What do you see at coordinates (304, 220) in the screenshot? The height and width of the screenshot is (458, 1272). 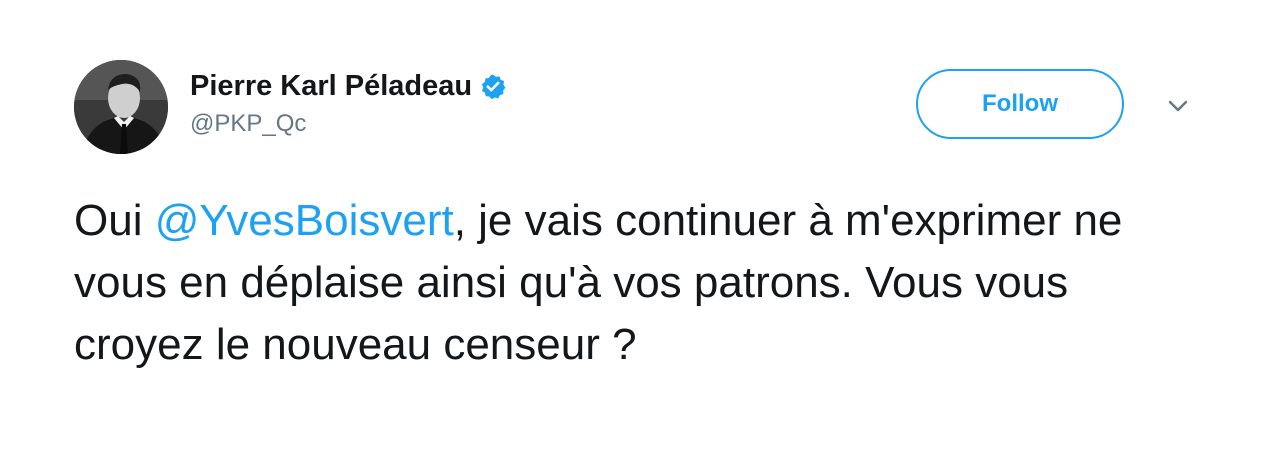 I see `mention-link: @YvesBoisvert` at bounding box center [304, 220].